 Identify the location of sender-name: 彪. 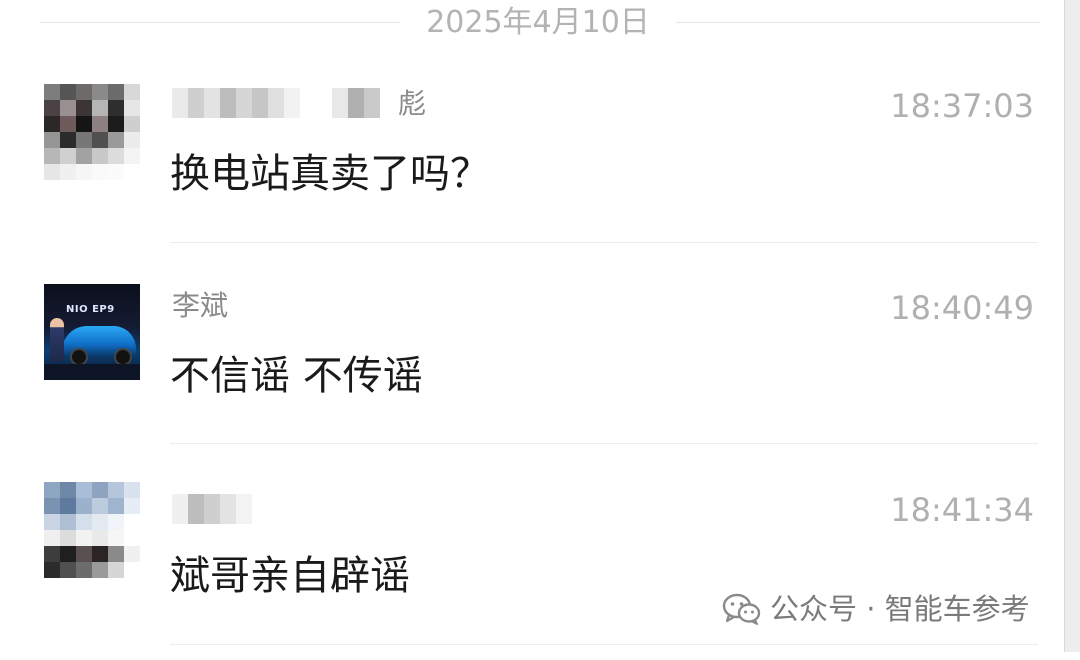
(412, 103).